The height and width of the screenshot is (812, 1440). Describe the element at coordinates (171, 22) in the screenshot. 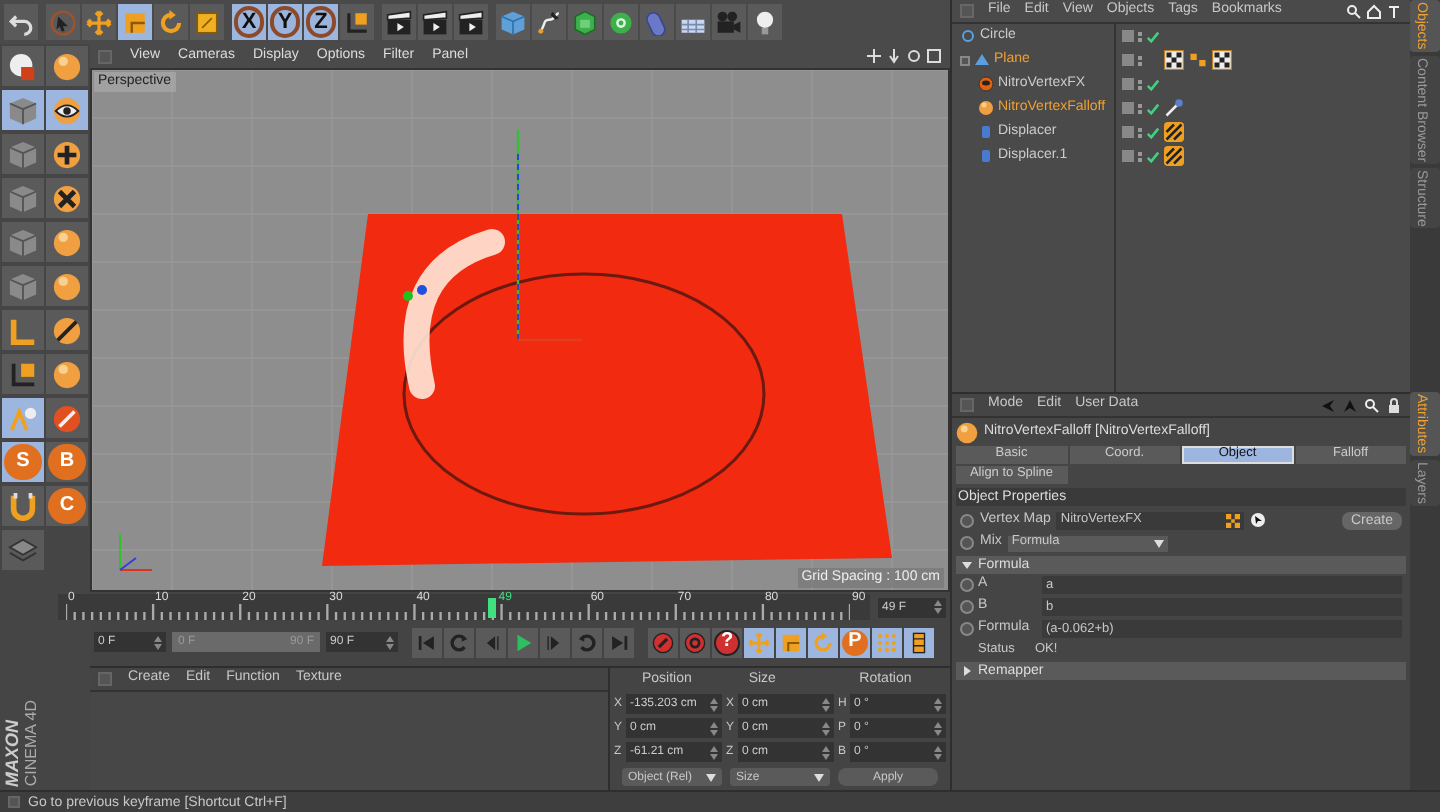

I see `rotate-icon` at that location.